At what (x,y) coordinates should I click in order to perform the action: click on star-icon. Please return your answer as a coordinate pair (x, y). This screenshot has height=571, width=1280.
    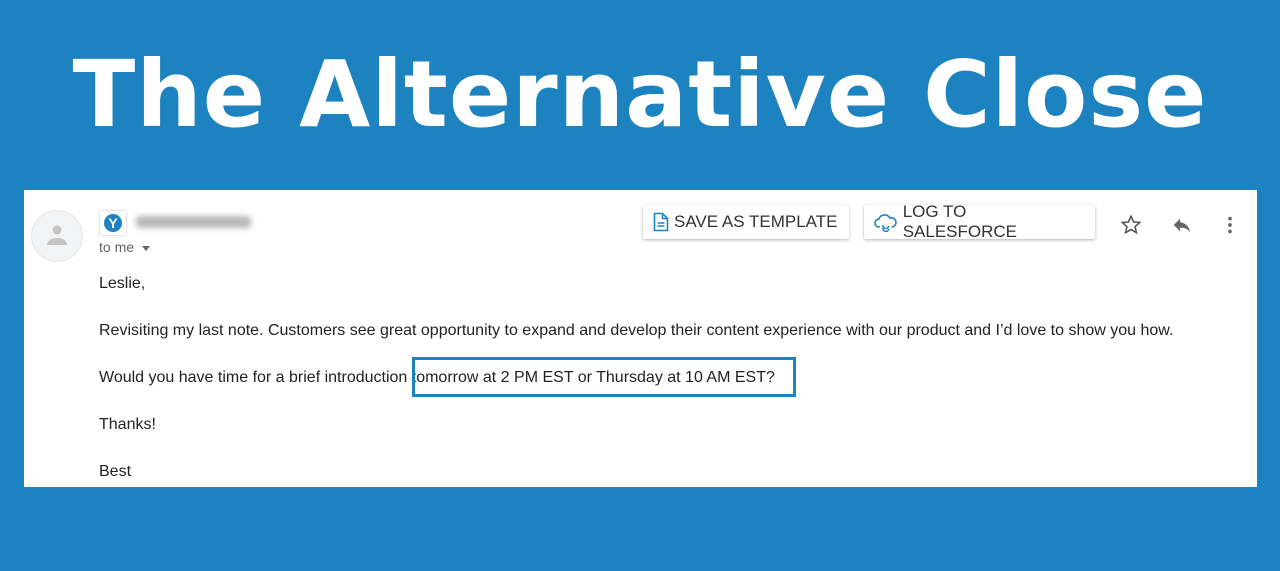
    Looking at the image, I should click on (1131, 225).